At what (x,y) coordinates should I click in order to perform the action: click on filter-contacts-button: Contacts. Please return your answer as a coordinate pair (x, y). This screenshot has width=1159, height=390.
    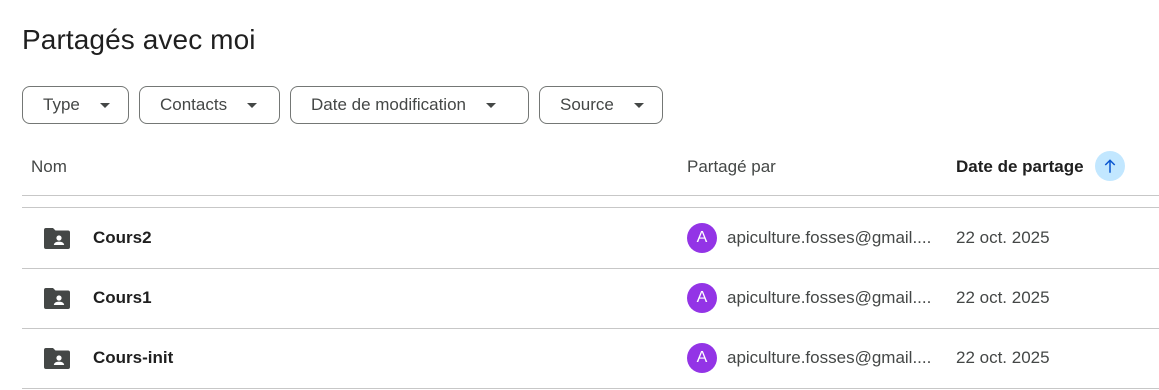
    Looking at the image, I should click on (209, 105).